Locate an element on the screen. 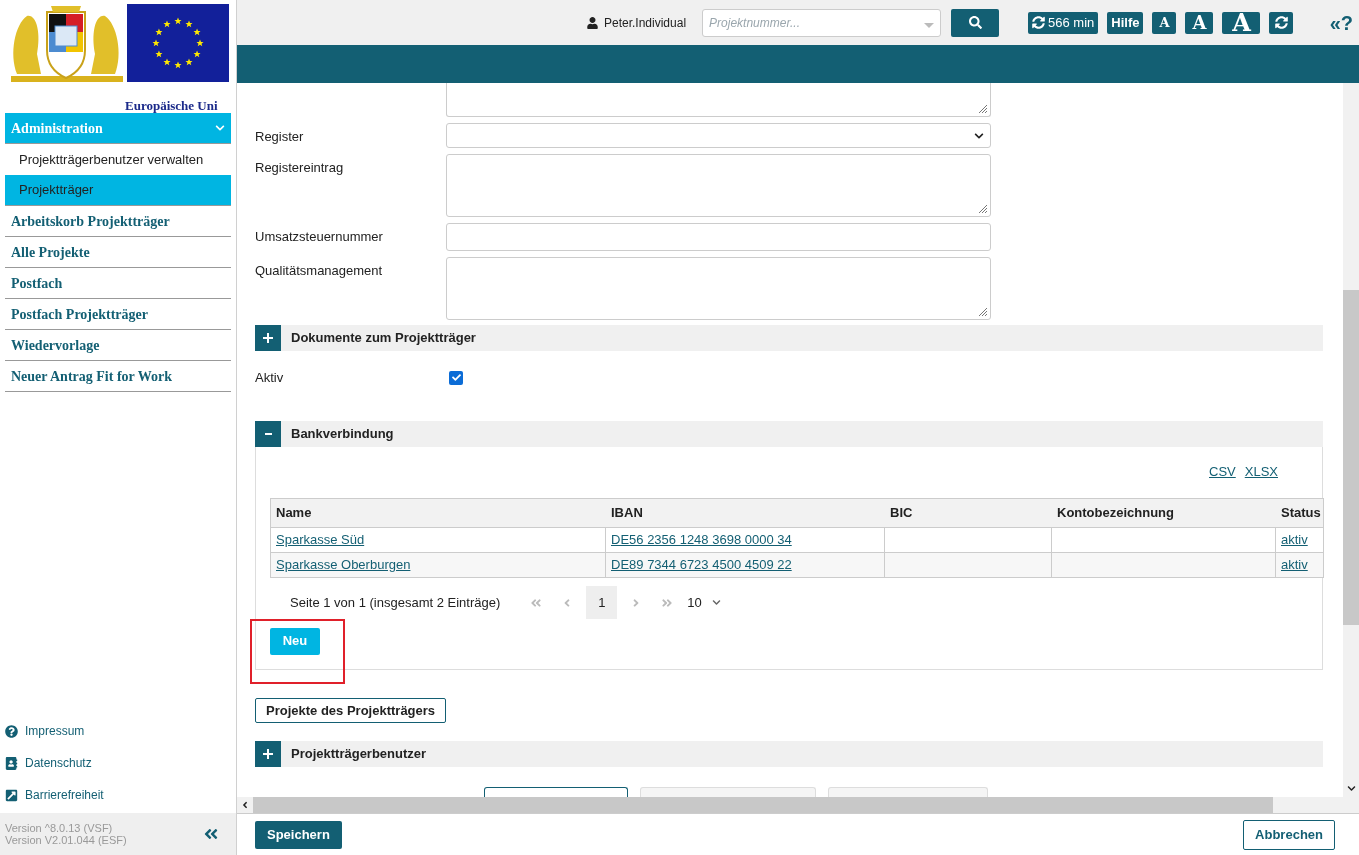 The width and height of the screenshot is (1359, 855). user-icon is located at coordinates (592, 22).